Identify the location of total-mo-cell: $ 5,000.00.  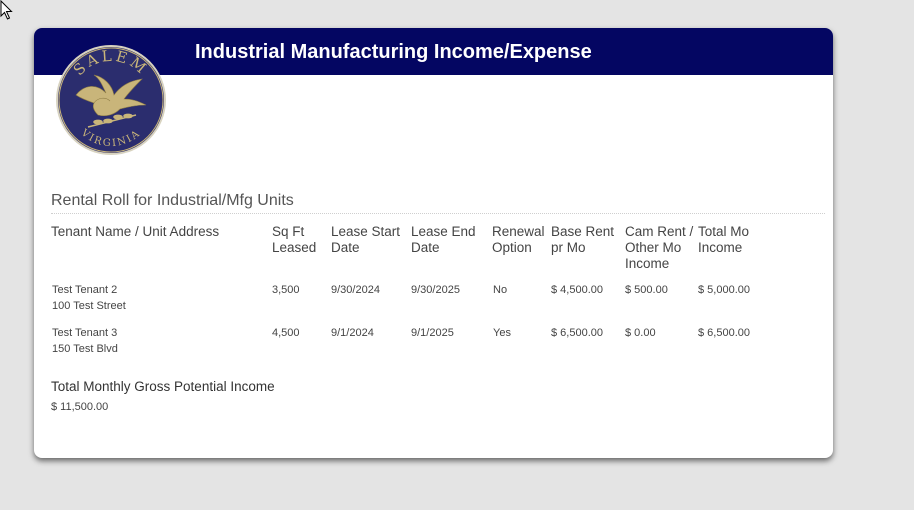
(724, 290).